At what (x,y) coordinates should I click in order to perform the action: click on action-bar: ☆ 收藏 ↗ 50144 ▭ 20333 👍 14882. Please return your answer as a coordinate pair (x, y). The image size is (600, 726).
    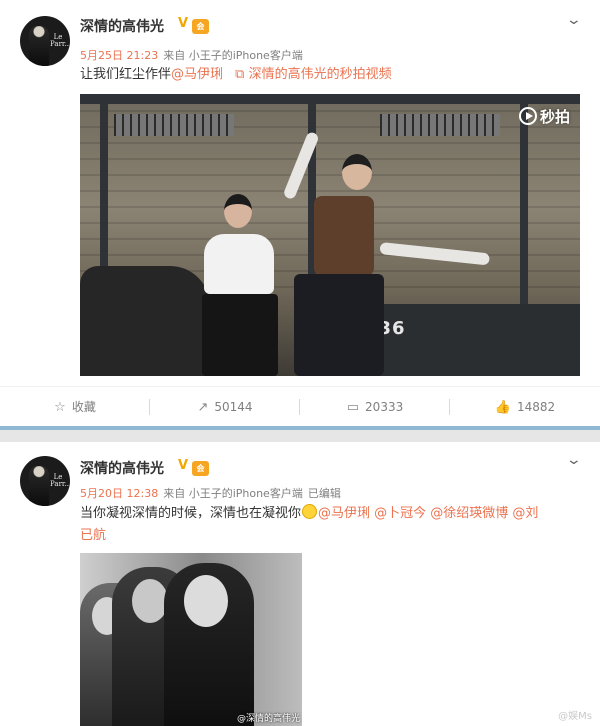
    Looking at the image, I should click on (300, 406).